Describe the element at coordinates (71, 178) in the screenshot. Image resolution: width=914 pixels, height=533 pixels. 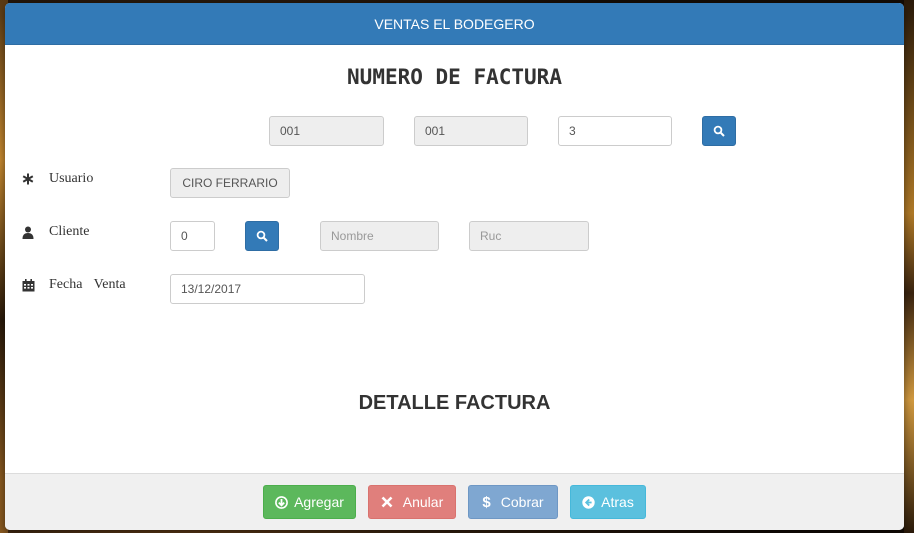
I see `user-label: Usuario` at that location.